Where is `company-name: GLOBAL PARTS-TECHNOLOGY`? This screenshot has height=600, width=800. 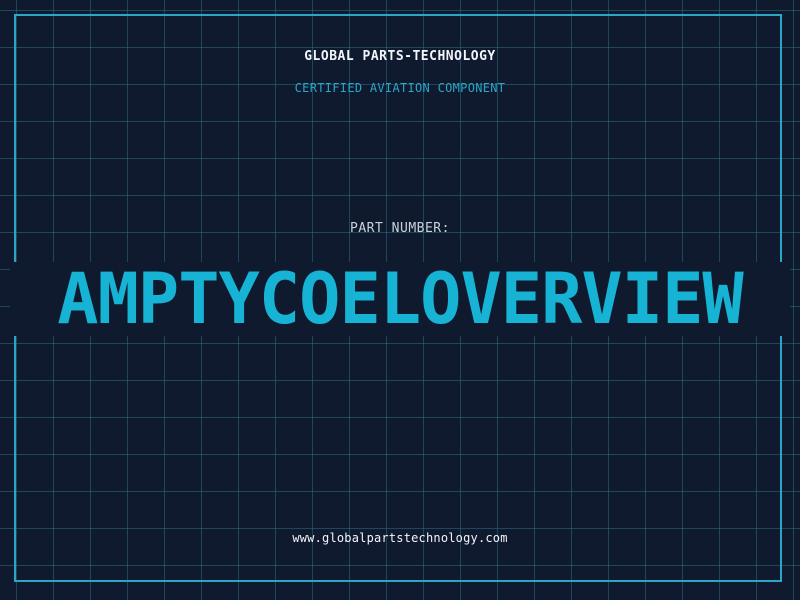 company-name: GLOBAL PARTS-TECHNOLOGY is located at coordinates (400, 56).